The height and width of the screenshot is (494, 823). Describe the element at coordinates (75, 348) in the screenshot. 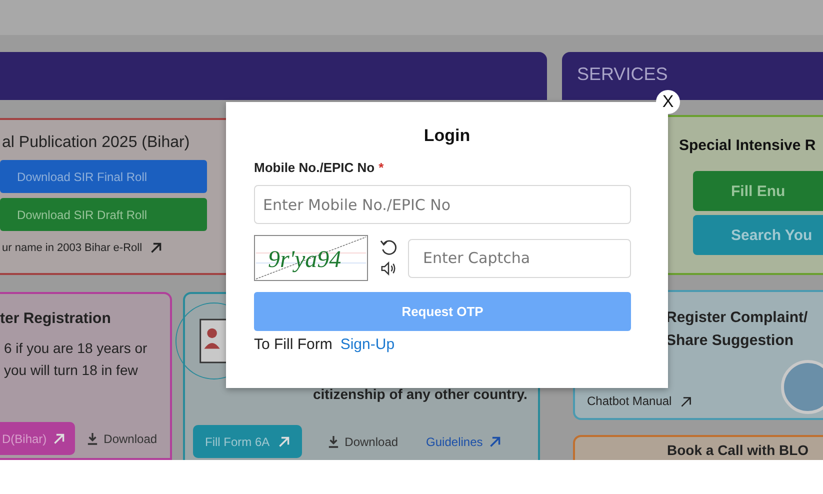

I see `card-text: 6 if you are 18 years or` at that location.